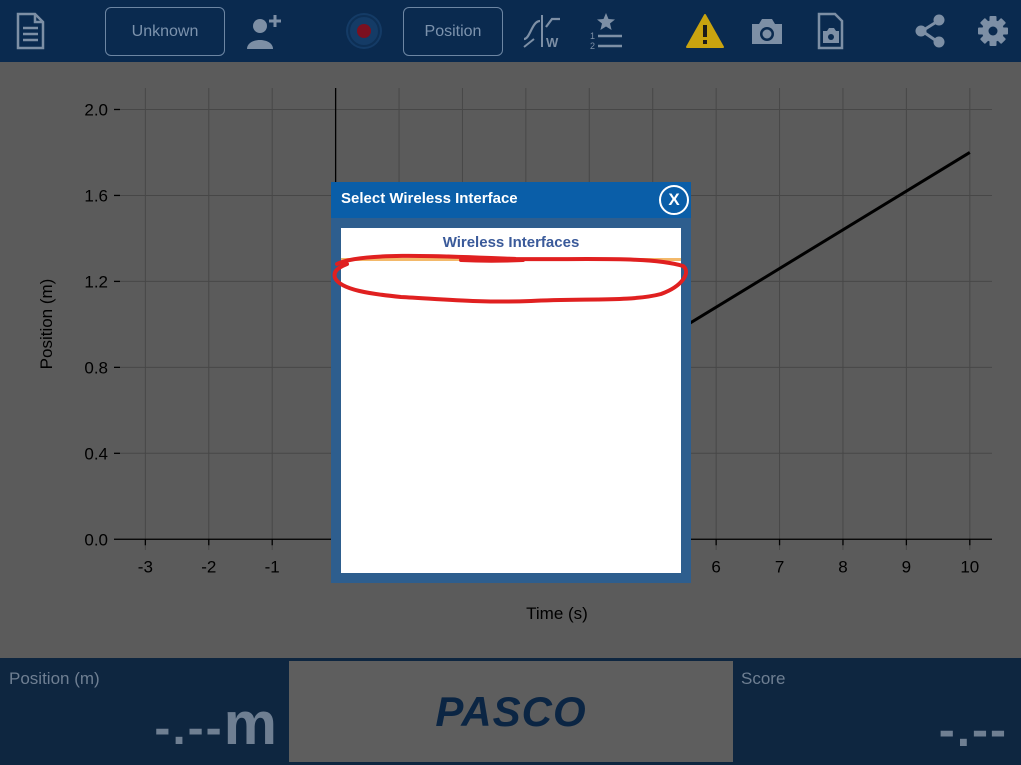 This screenshot has width=1021, height=765. What do you see at coordinates (96, 109) in the screenshot?
I see `y-tick-label: 2.0` at bounding box center [96, 109].